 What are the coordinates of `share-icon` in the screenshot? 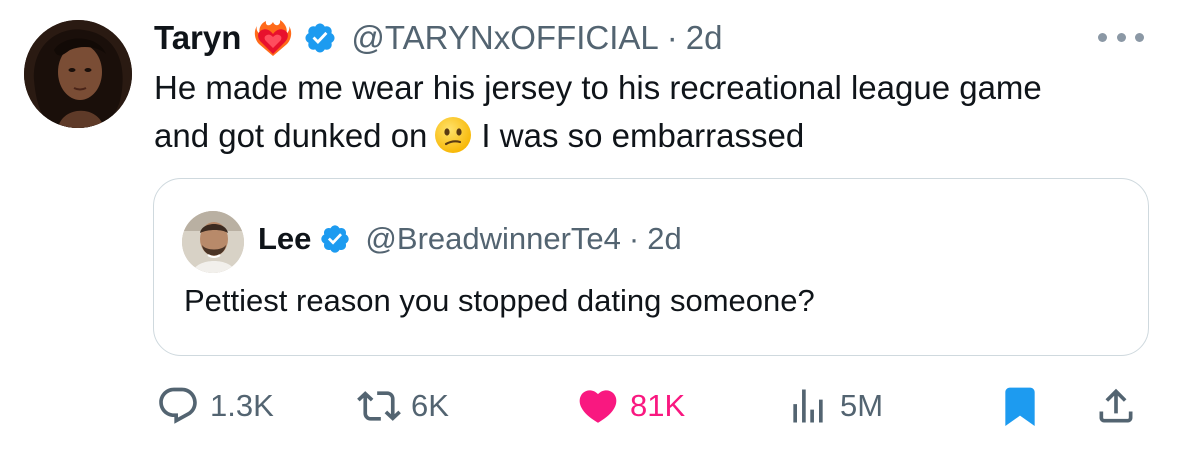 It's located at (1116, 406).